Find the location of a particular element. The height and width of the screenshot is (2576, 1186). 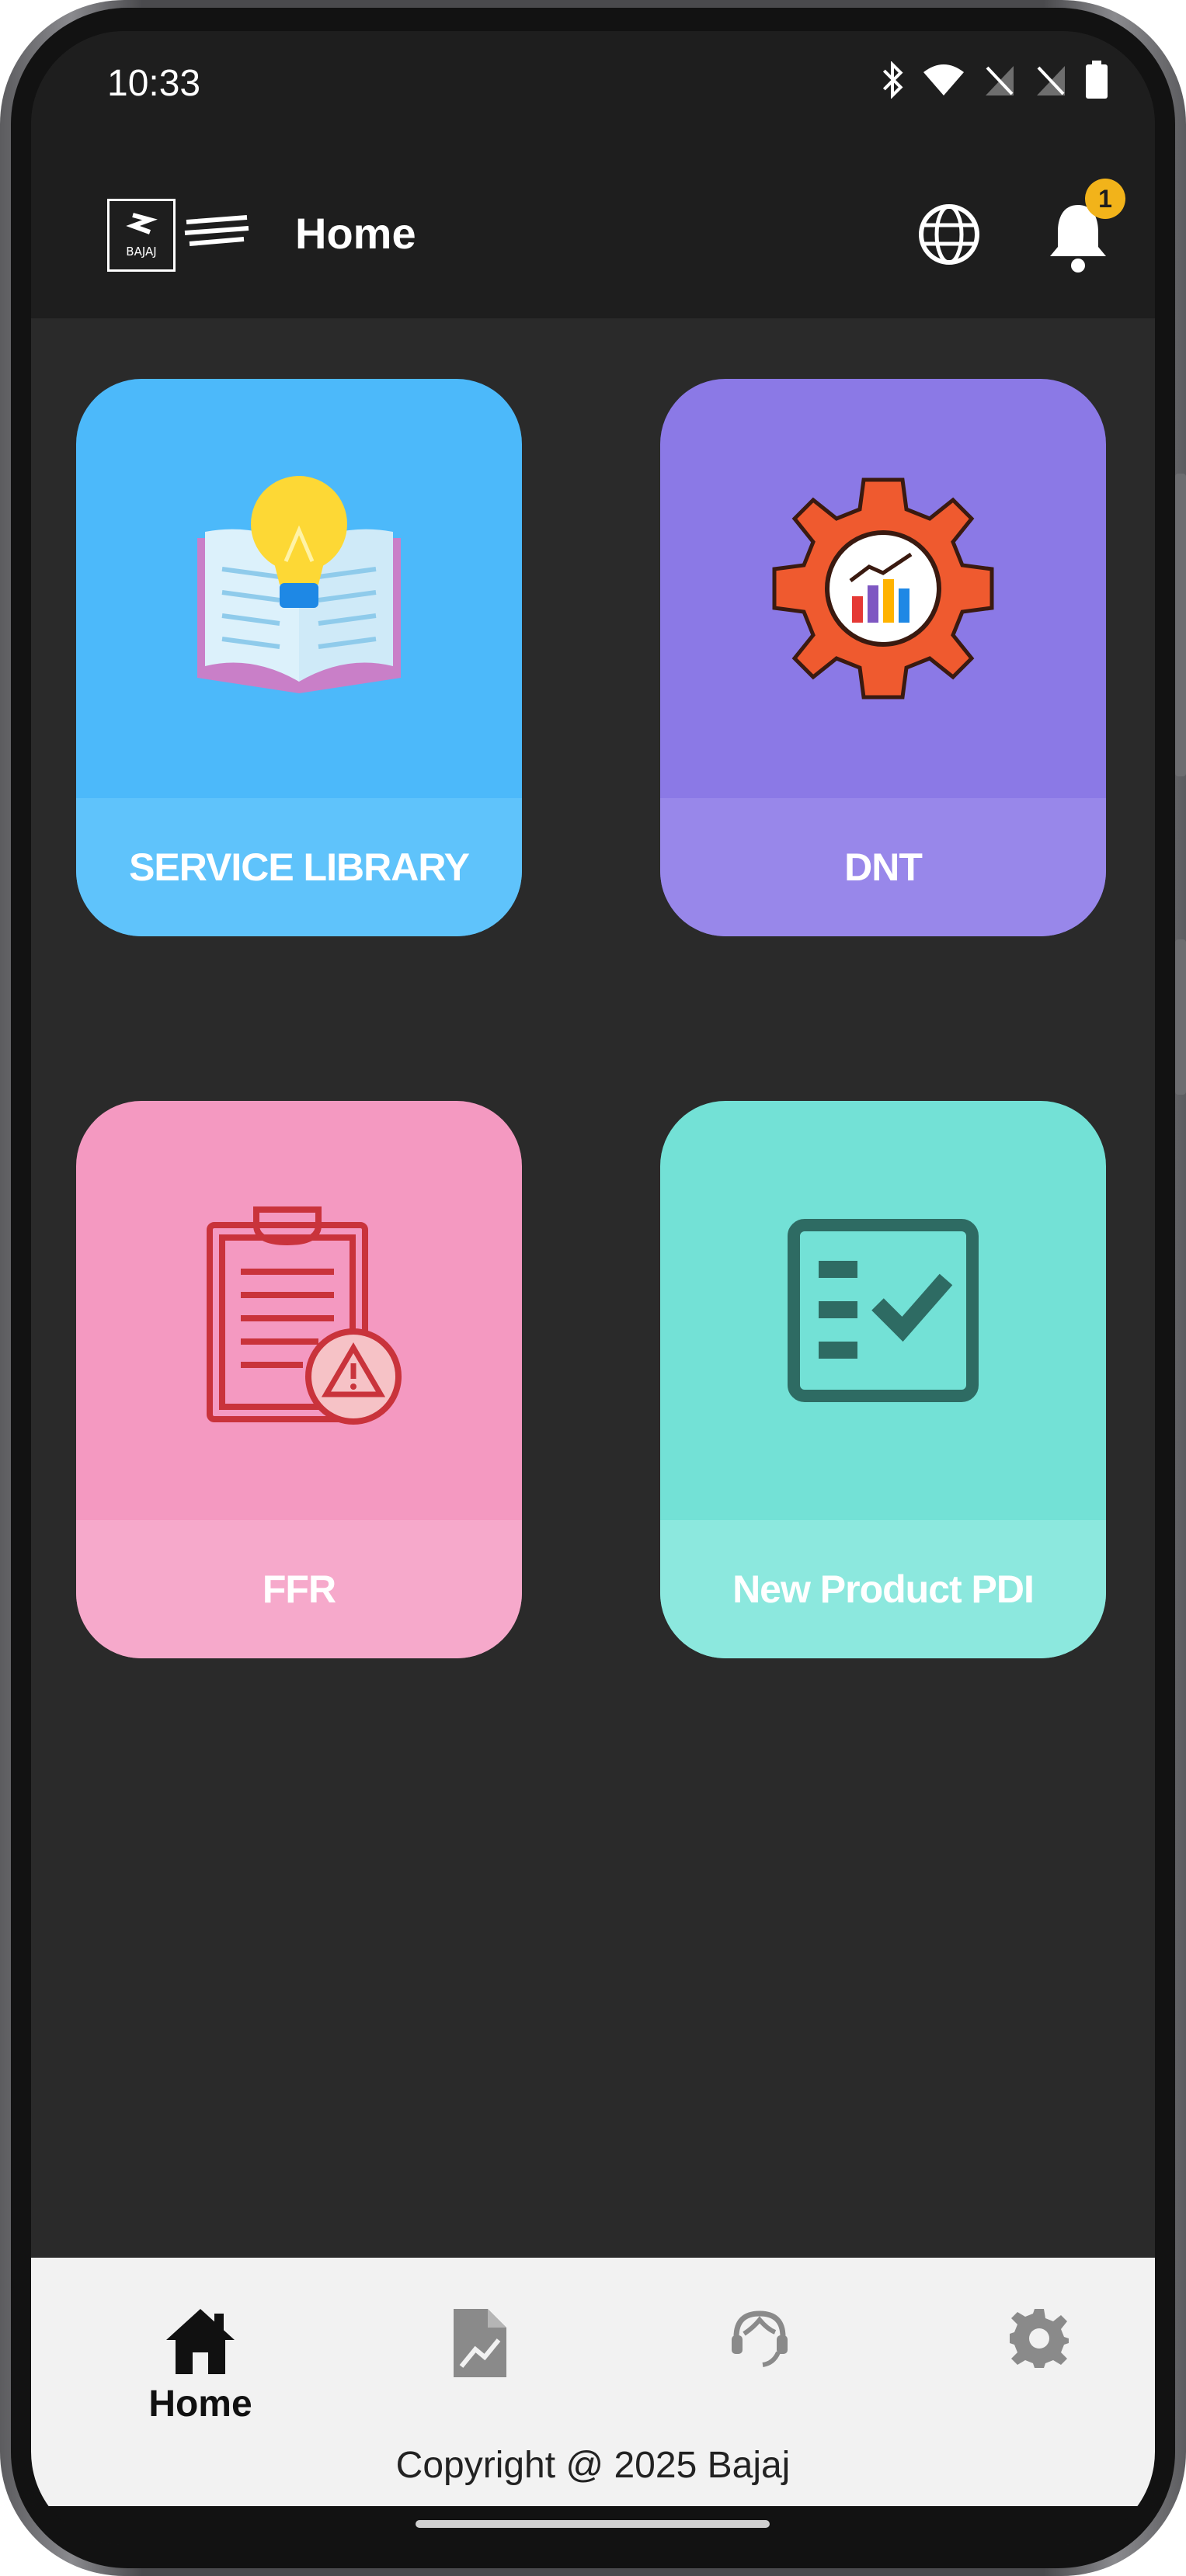

clipboard-warning-icon is located at coordinates (299, 1310).